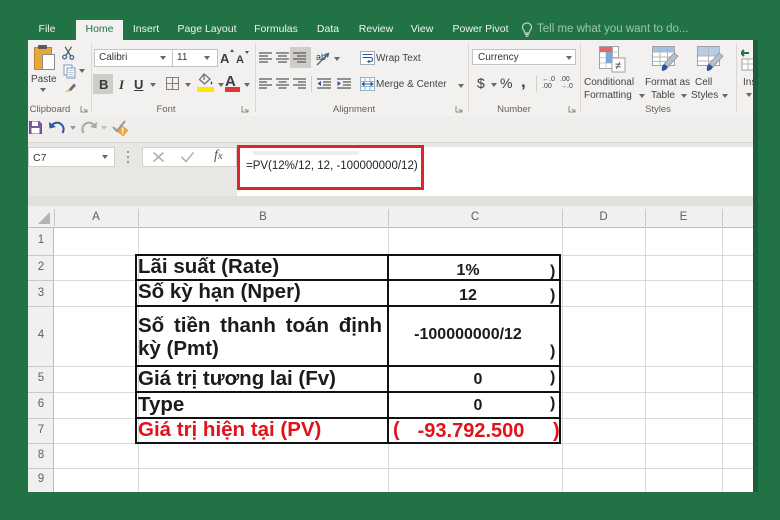 Image resolution: width=780 pixels, height=520 pixels. I want to click on svg-text: ab, so click(321, 57).